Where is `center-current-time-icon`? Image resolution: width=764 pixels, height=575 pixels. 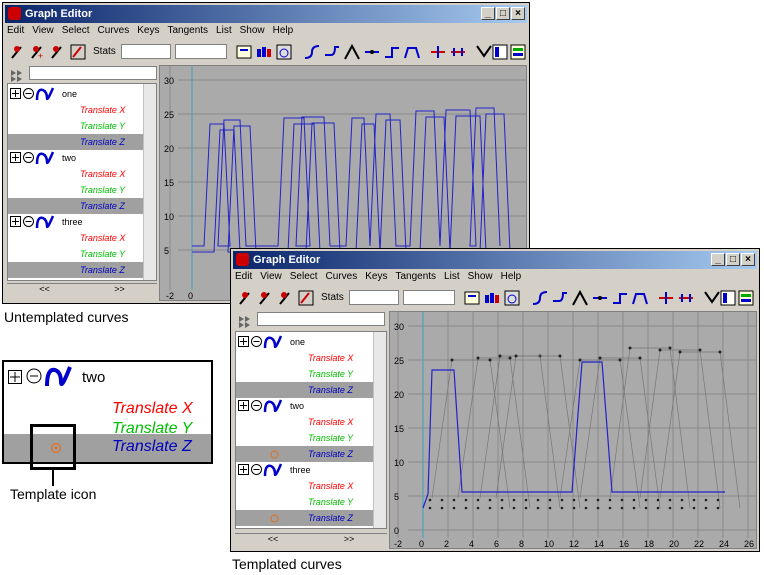
center-current-time-icon is located at coordinates (512, 298).